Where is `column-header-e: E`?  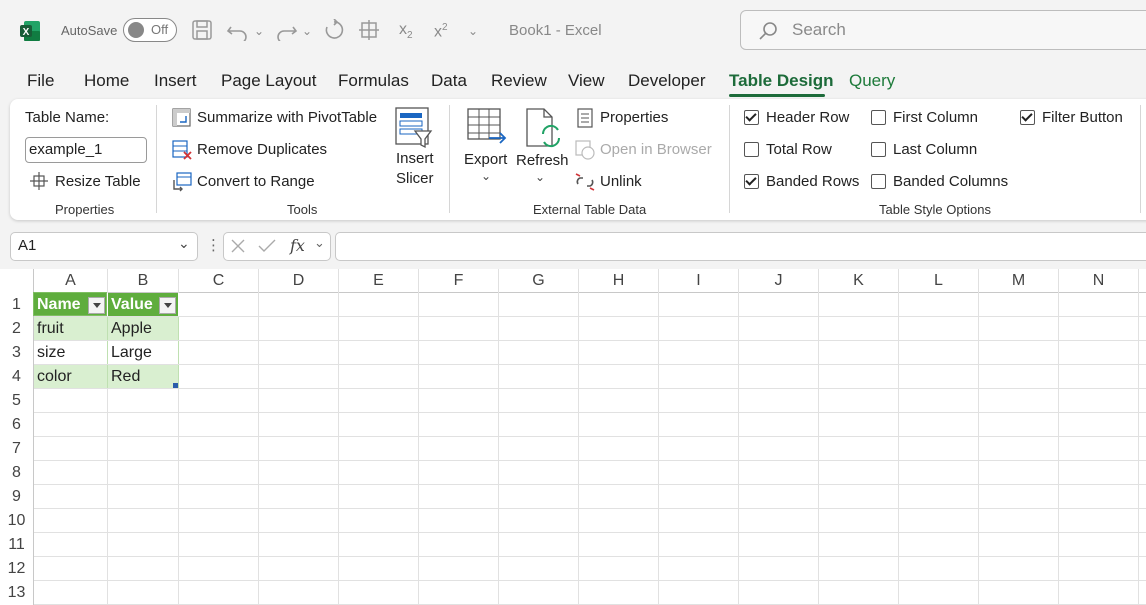
column-header-e: E is located at coordinates (379, 280).